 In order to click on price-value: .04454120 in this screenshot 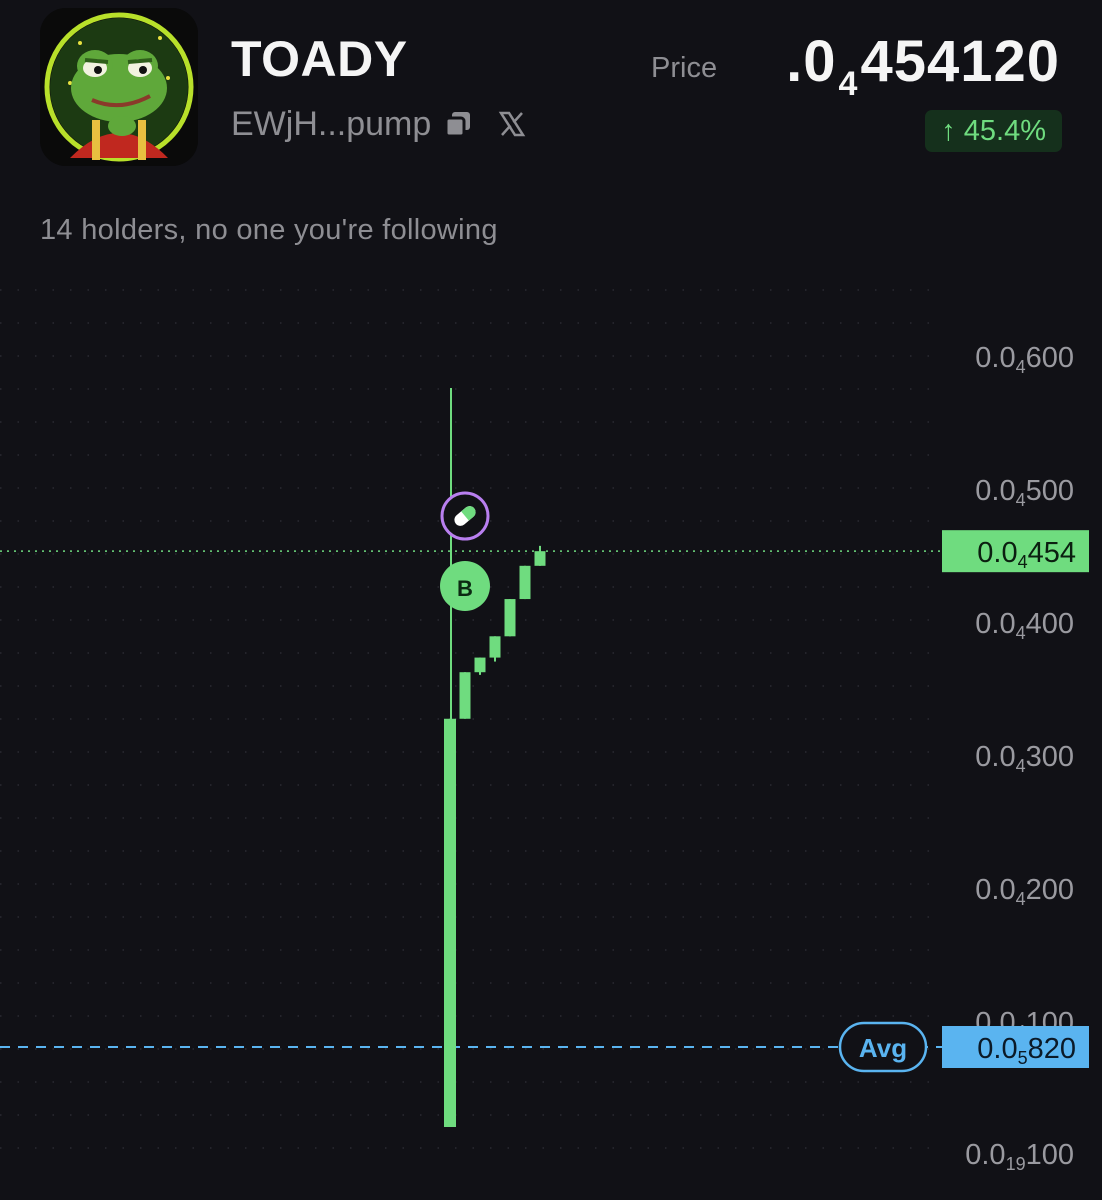, I will do `click(923, 65)`.